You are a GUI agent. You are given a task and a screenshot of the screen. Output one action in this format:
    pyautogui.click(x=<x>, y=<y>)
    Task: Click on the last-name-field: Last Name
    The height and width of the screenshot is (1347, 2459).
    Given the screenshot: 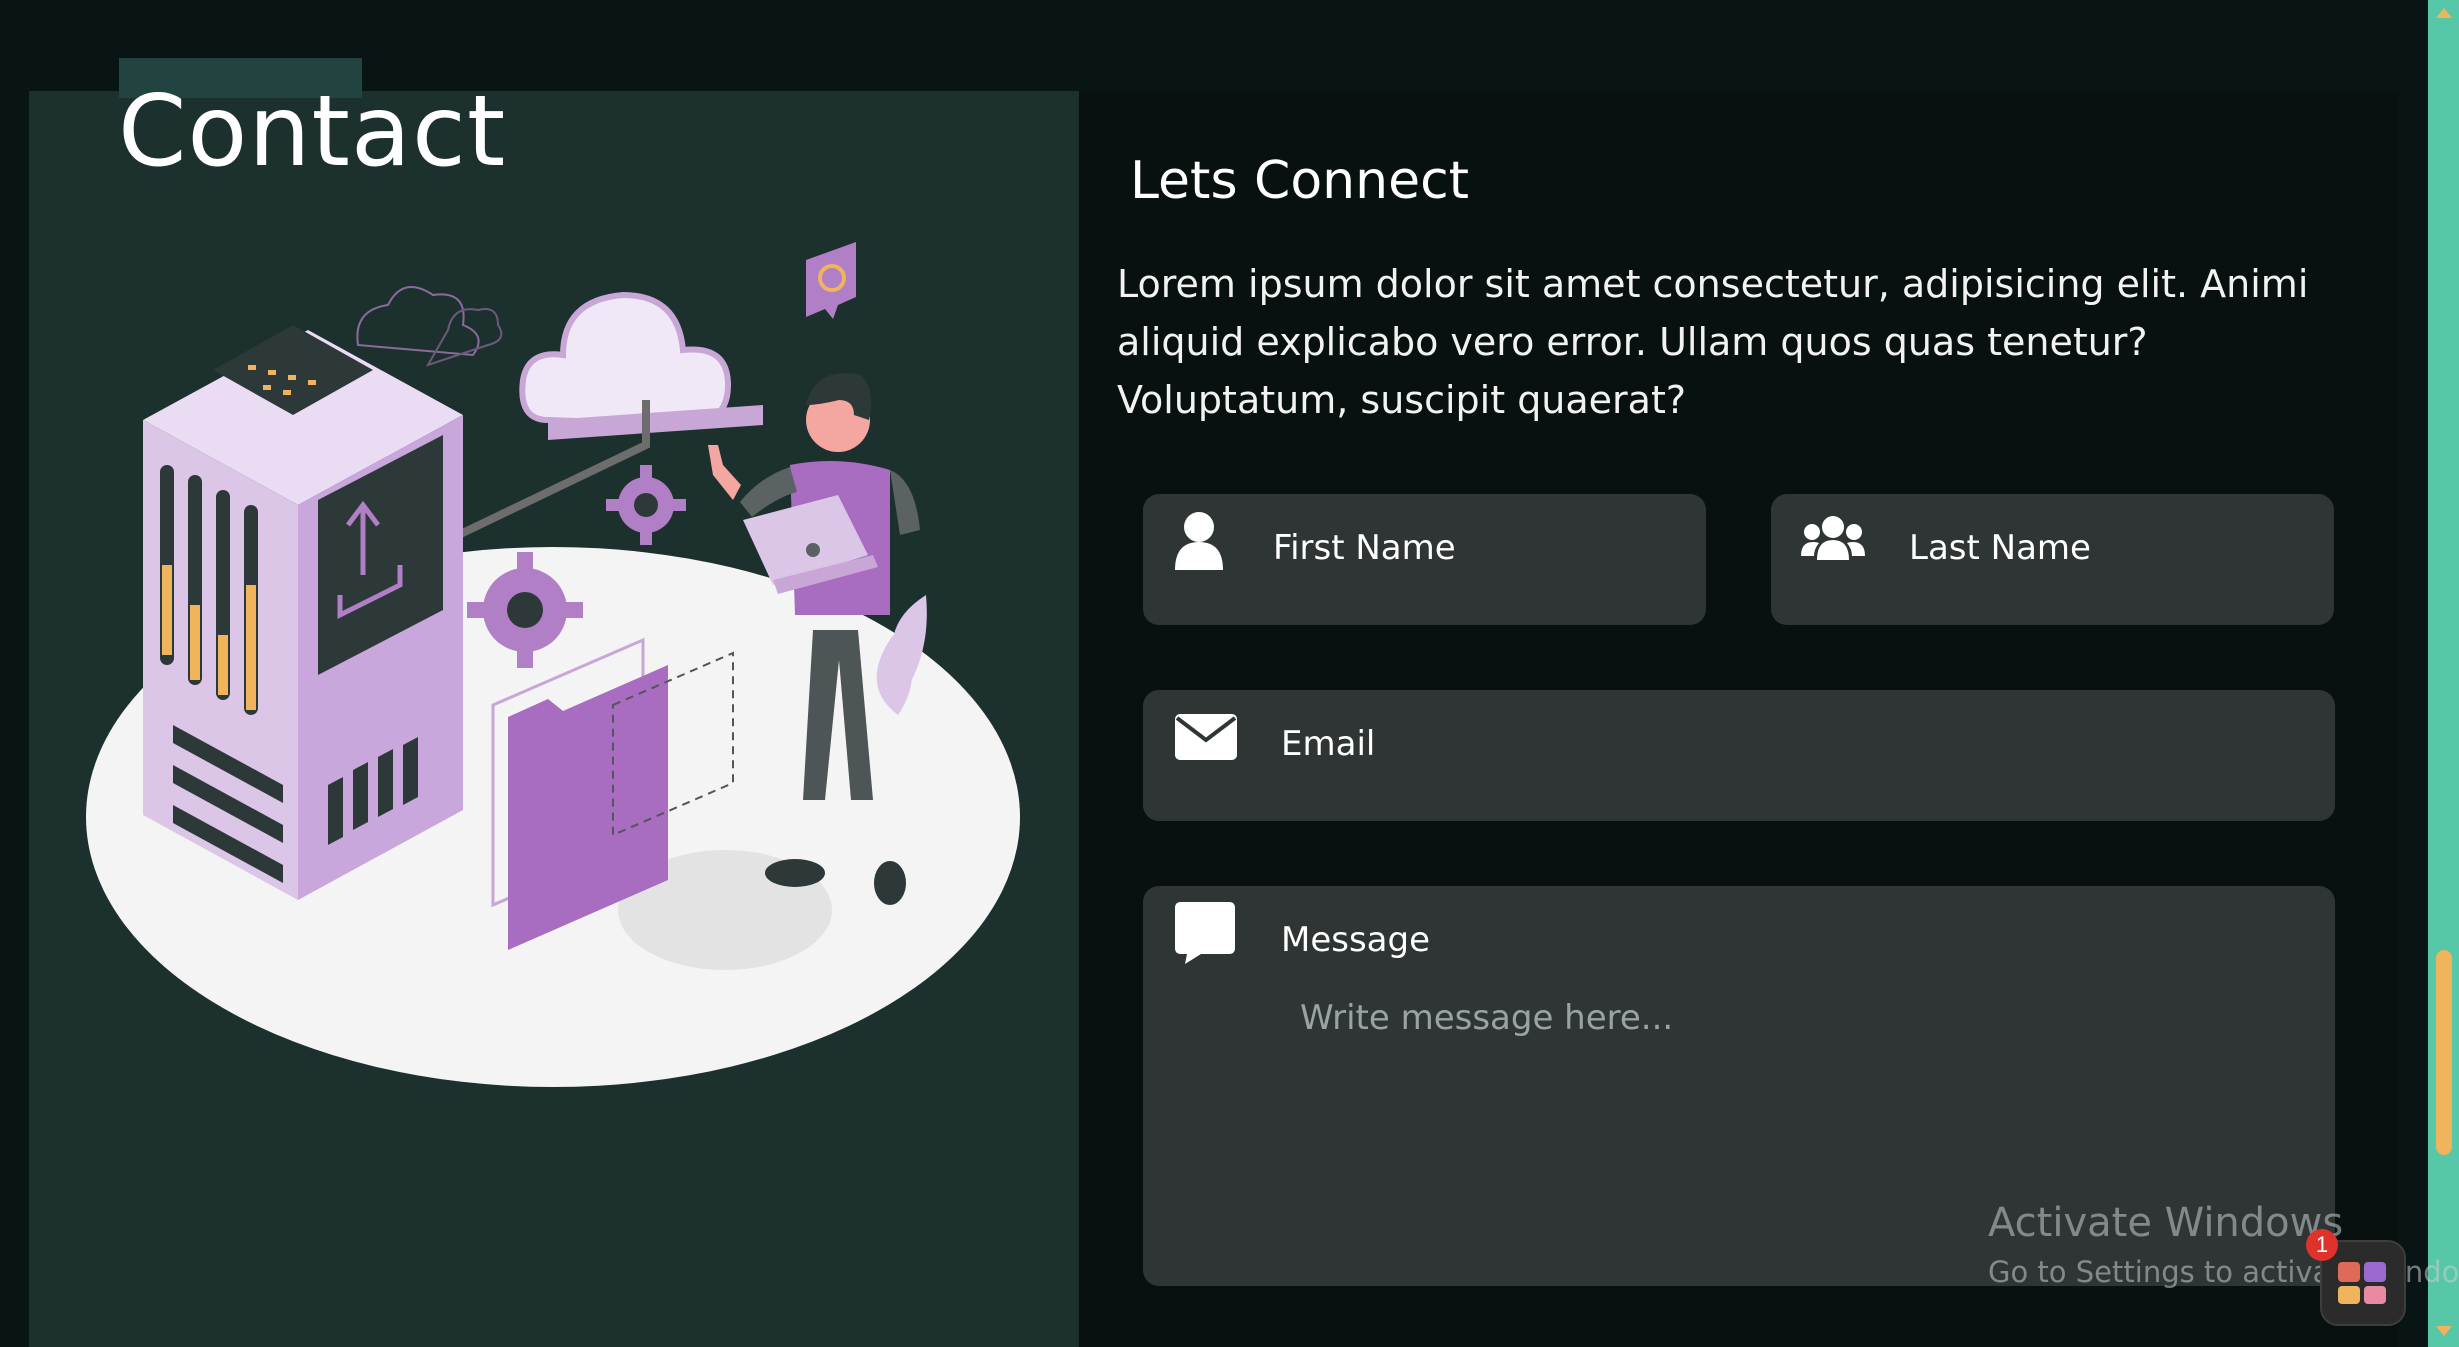 What is the action you would take?
    pyautogui.click(x=2052, y=559)
    